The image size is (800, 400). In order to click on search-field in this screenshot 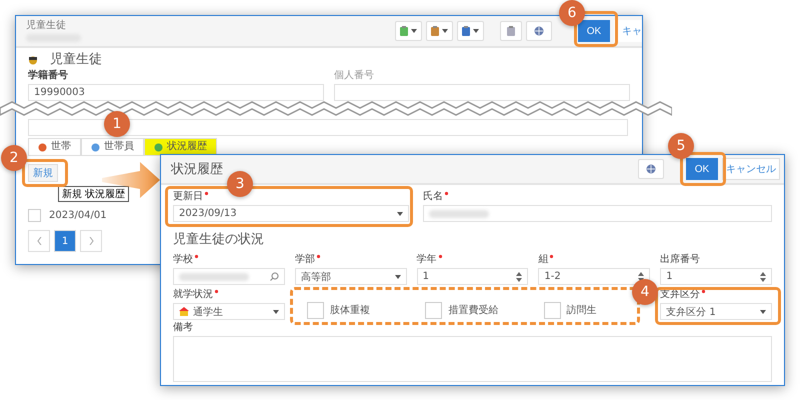, I will do `click(229, 276)`.